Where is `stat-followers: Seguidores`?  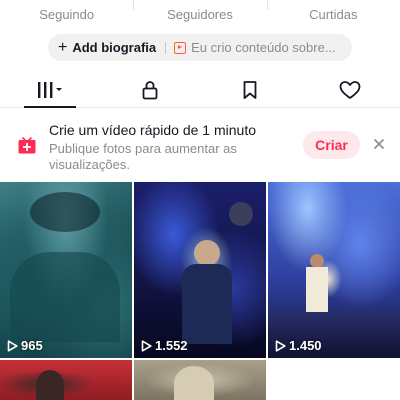 stat-followers: Seguidores is located at coordinates (199, 11).